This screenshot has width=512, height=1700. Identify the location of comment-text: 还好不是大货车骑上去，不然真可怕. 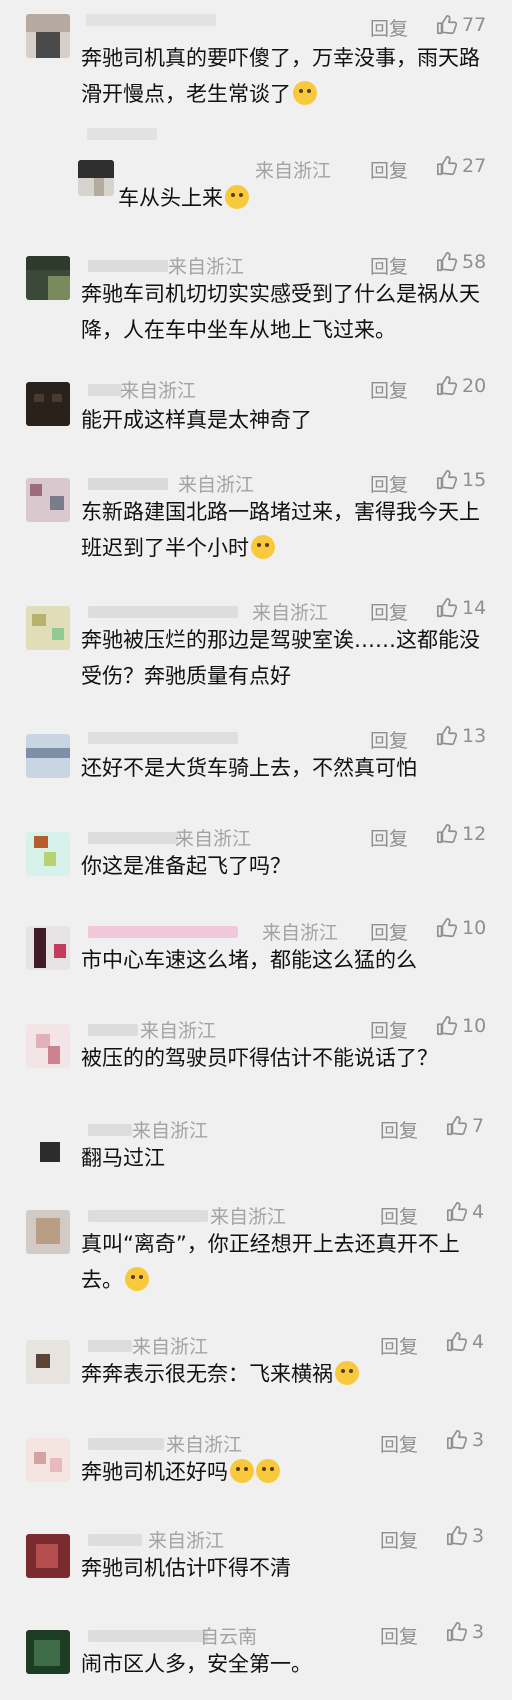
(249, 768).